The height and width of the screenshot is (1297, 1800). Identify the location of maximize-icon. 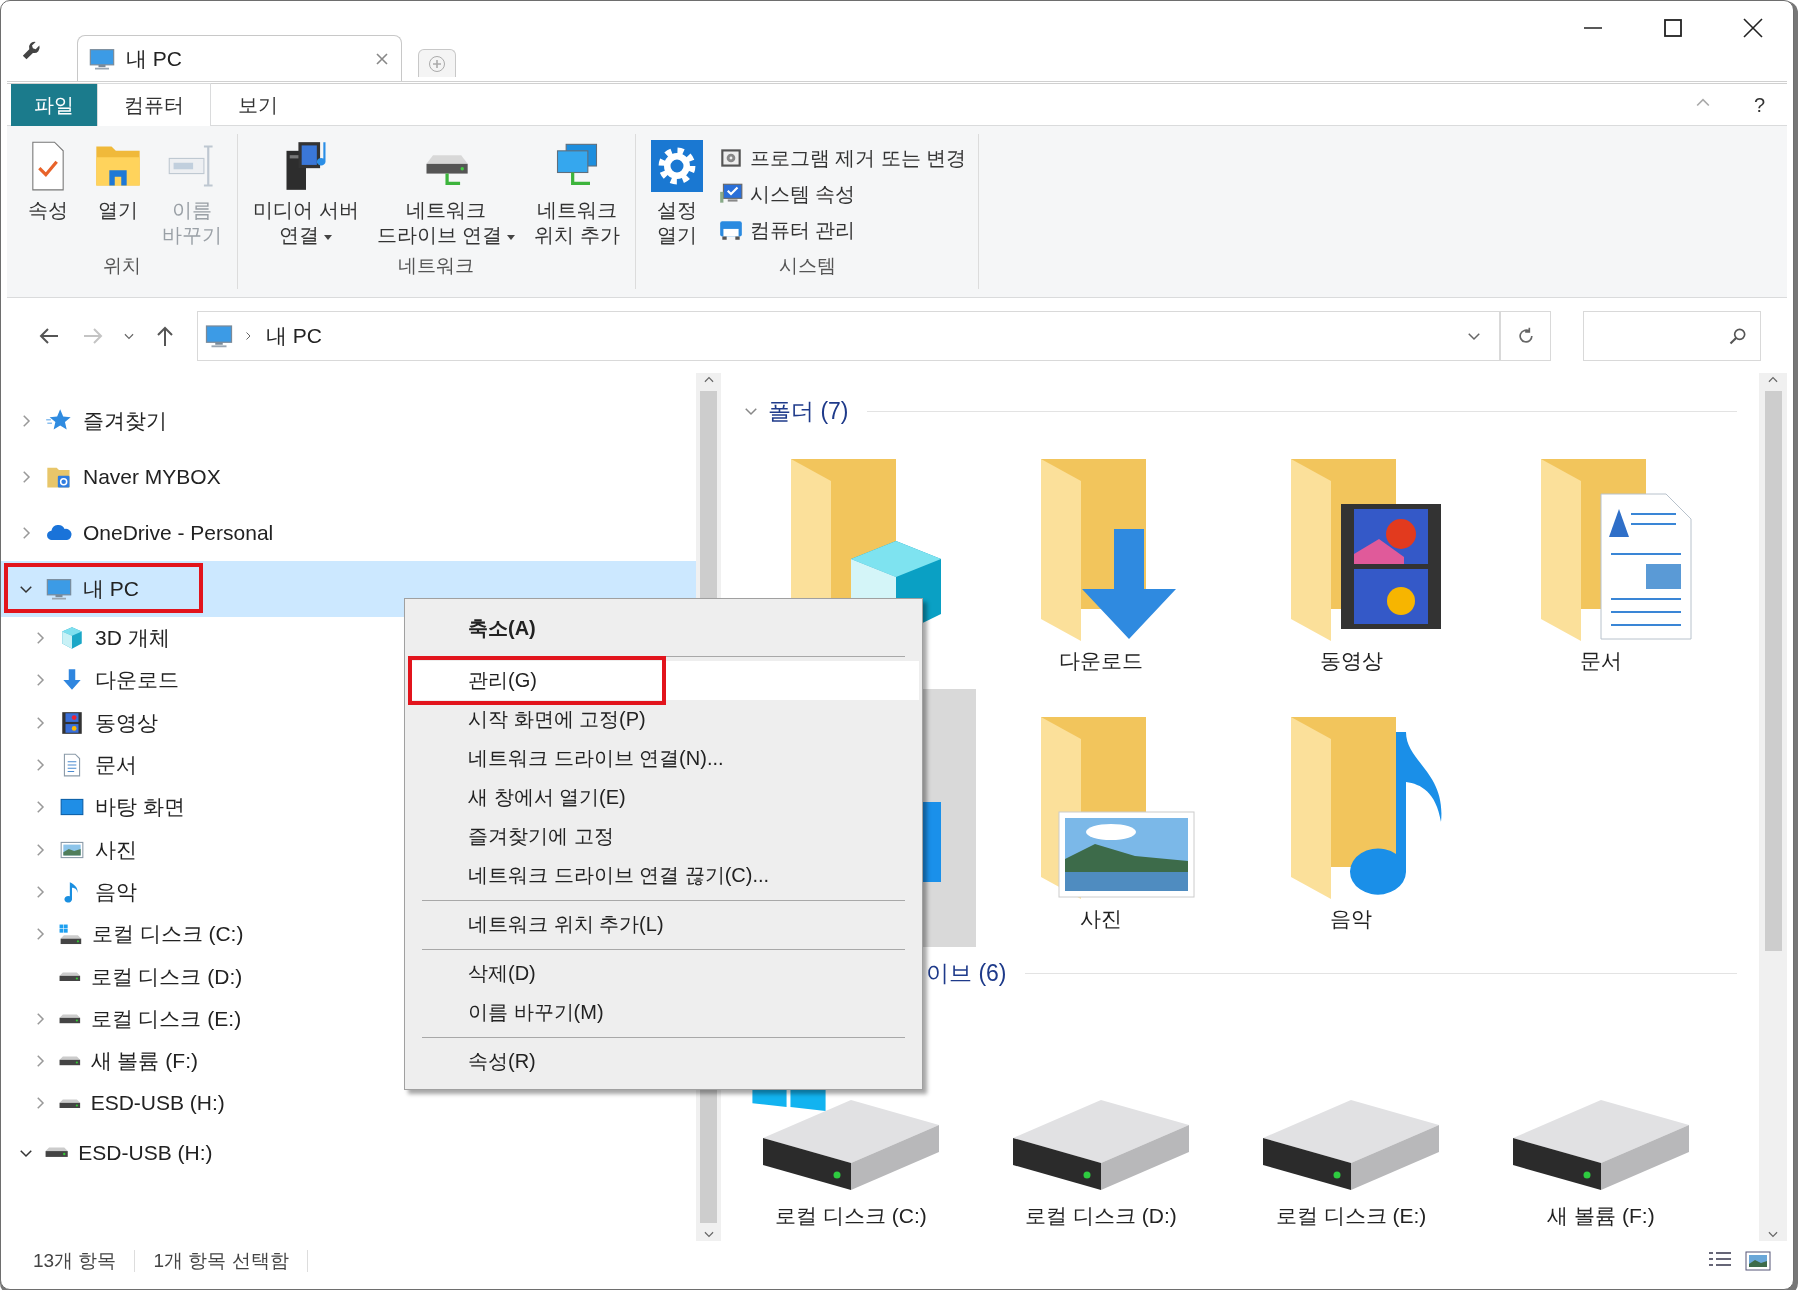
(1673, 28).